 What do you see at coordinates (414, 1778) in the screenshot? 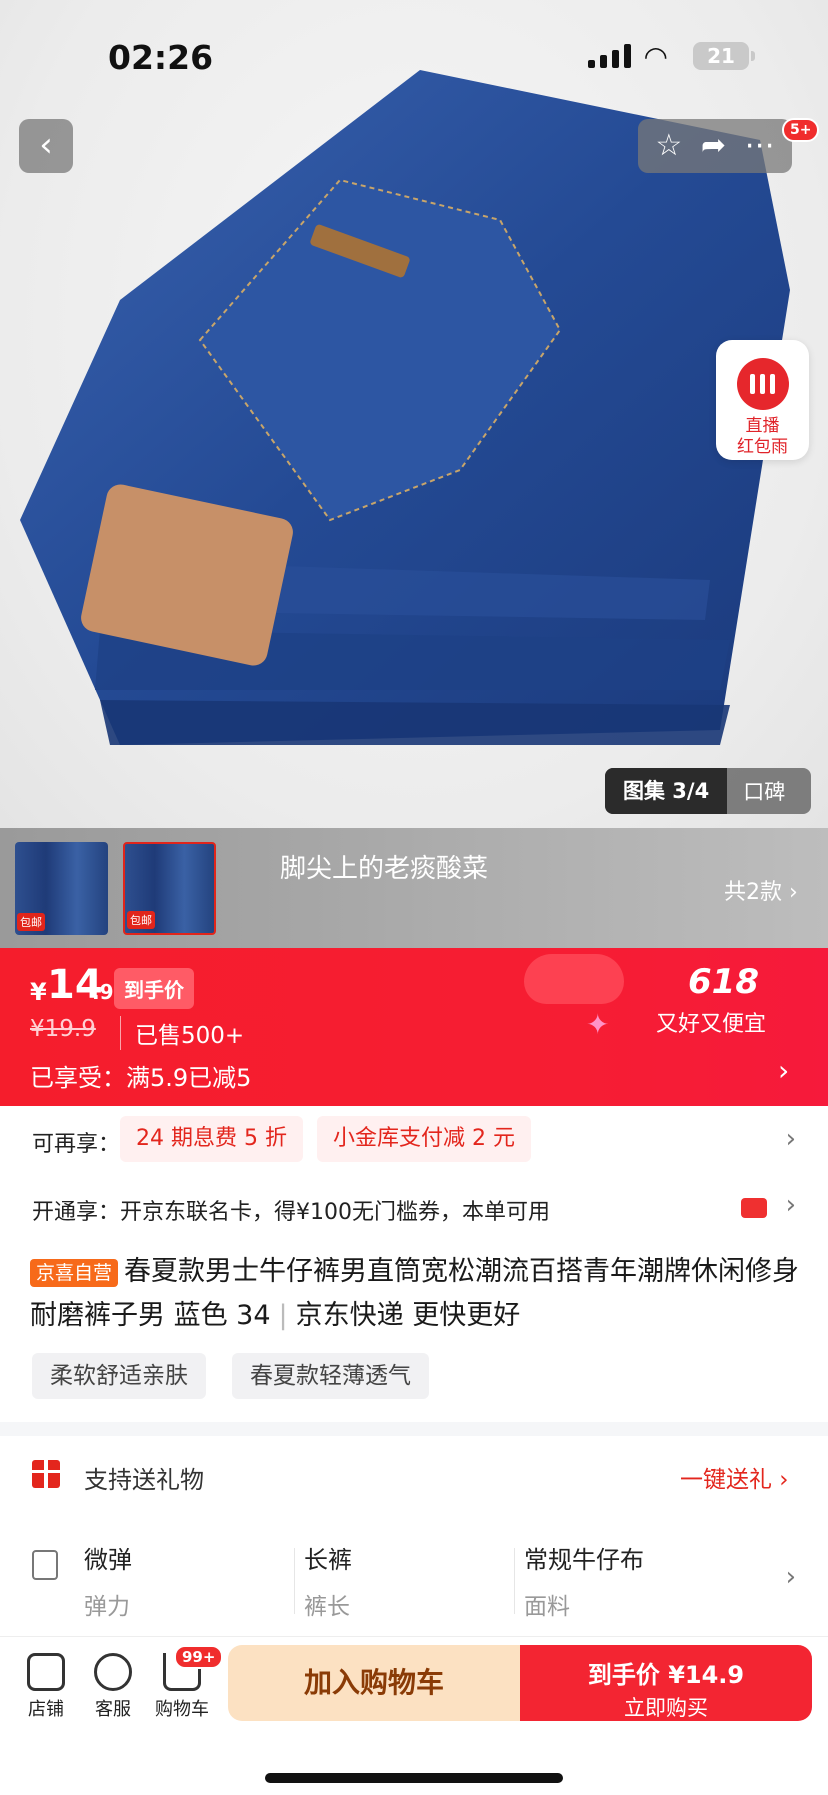
I see `home-indicator` at bounding box center [414, 1778].